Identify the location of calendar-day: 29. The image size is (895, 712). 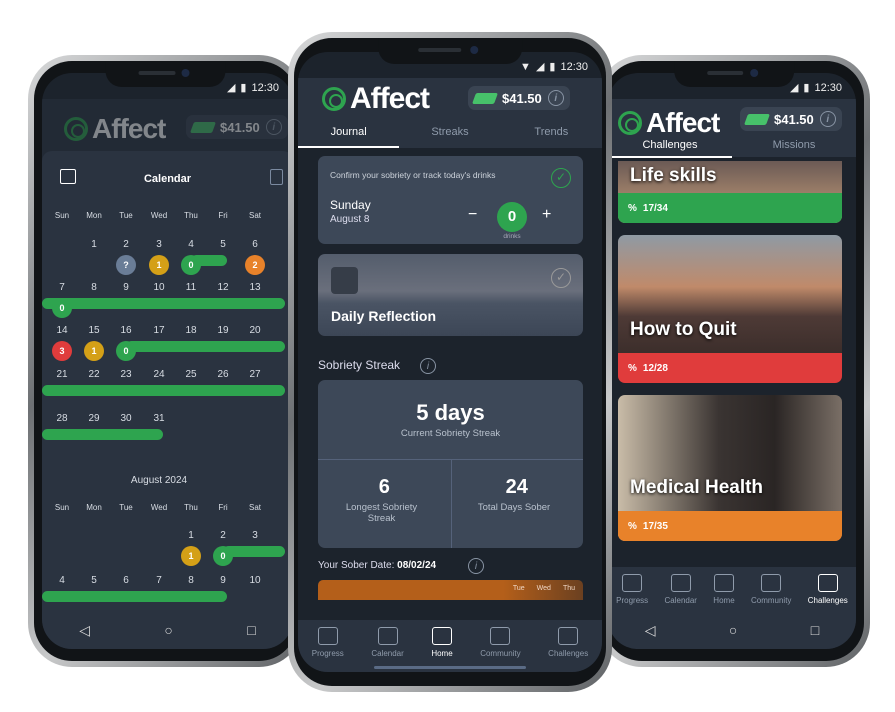
(94, 418).